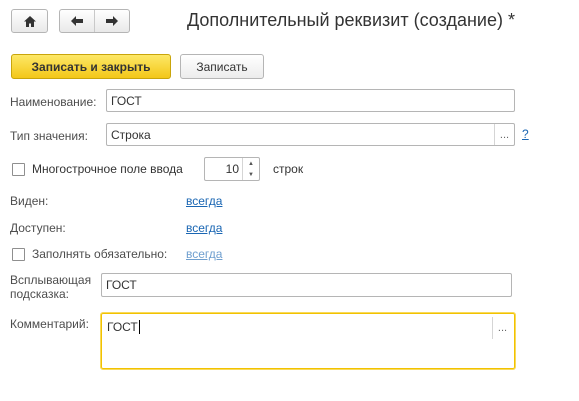 The height and width of the screenshot is (401, 579). I want to click on arrow-right-icon, so click(112, 21).